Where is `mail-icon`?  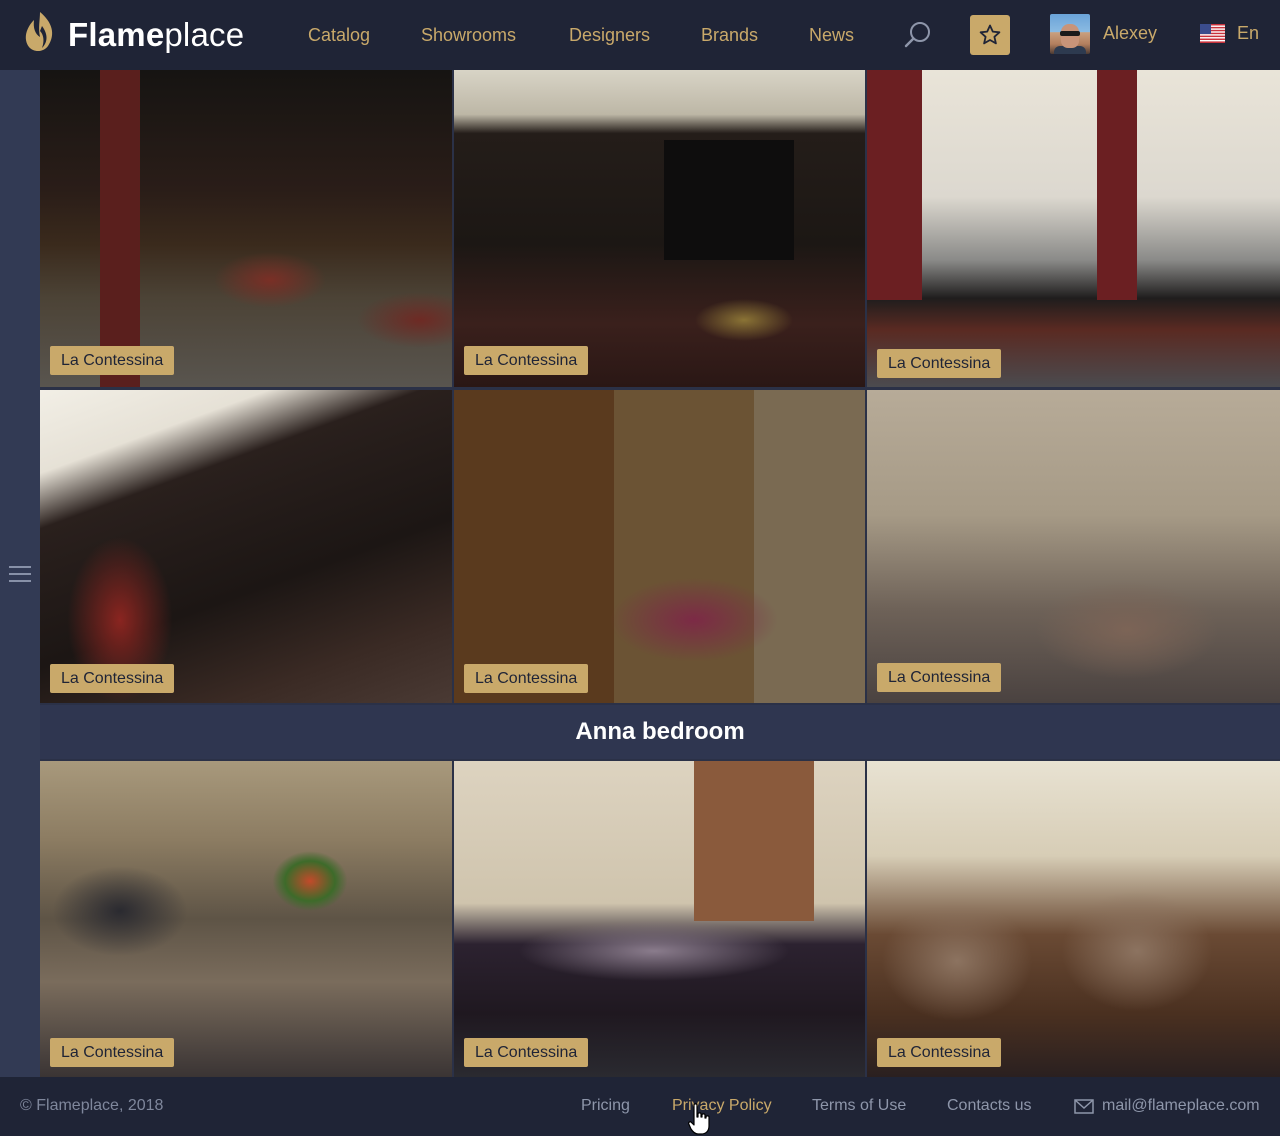 mail-icon is located at coordinates (1084, 1106).